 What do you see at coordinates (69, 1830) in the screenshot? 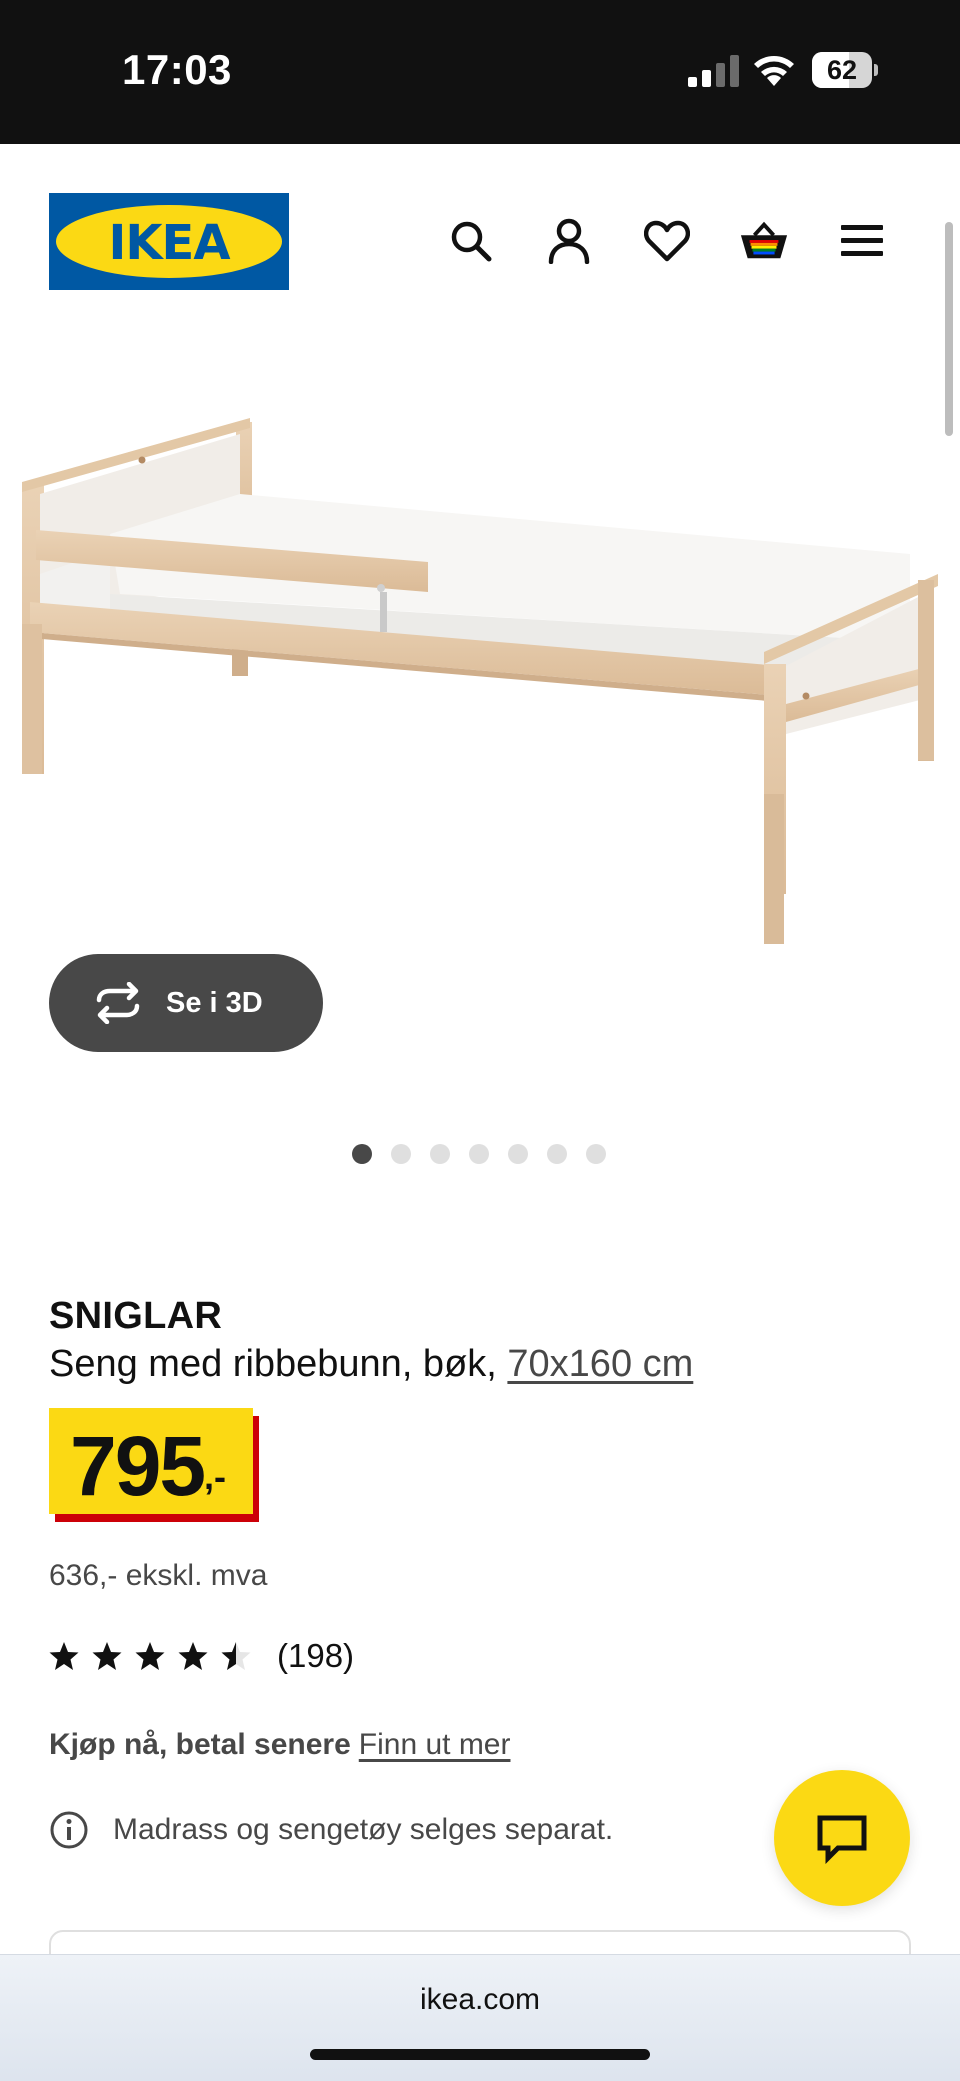
I see `info-icon` at bounding box center [69, 1830].